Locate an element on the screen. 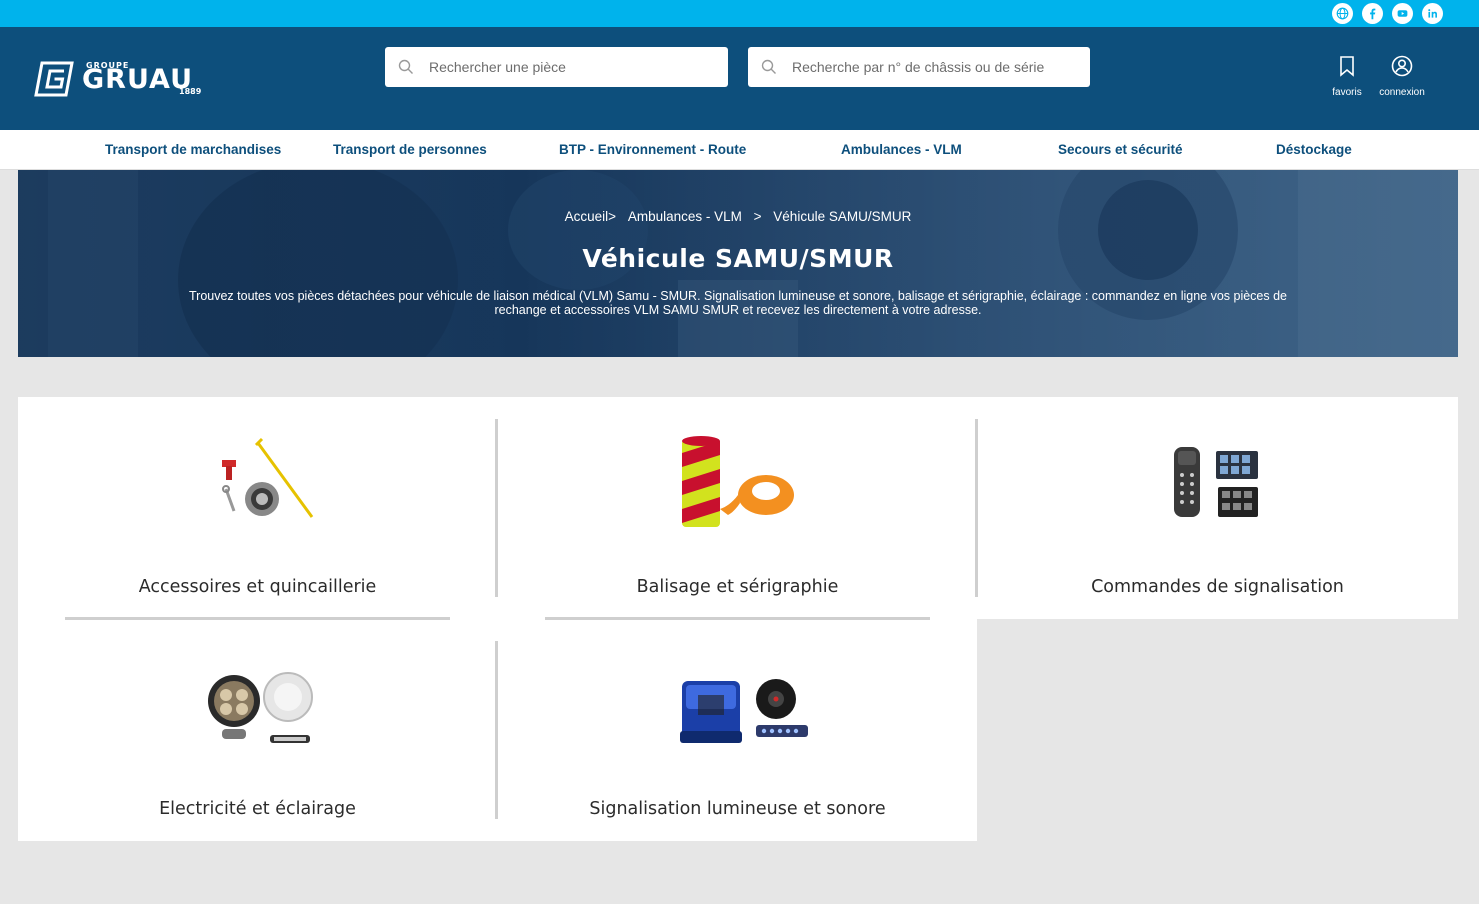 The height and width of the screenshot is (904, 1479). page-title: Véhicule SAMU/SMUR is located at coordinates (738, 258).